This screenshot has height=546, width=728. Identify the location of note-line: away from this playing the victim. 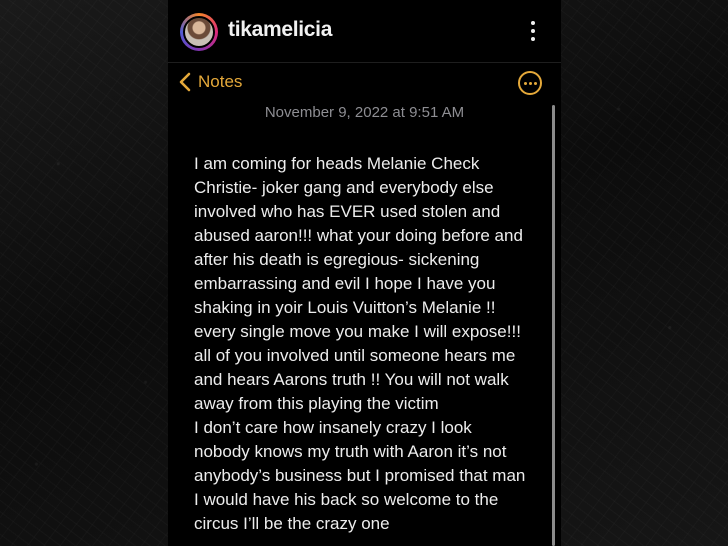
(316, 403).